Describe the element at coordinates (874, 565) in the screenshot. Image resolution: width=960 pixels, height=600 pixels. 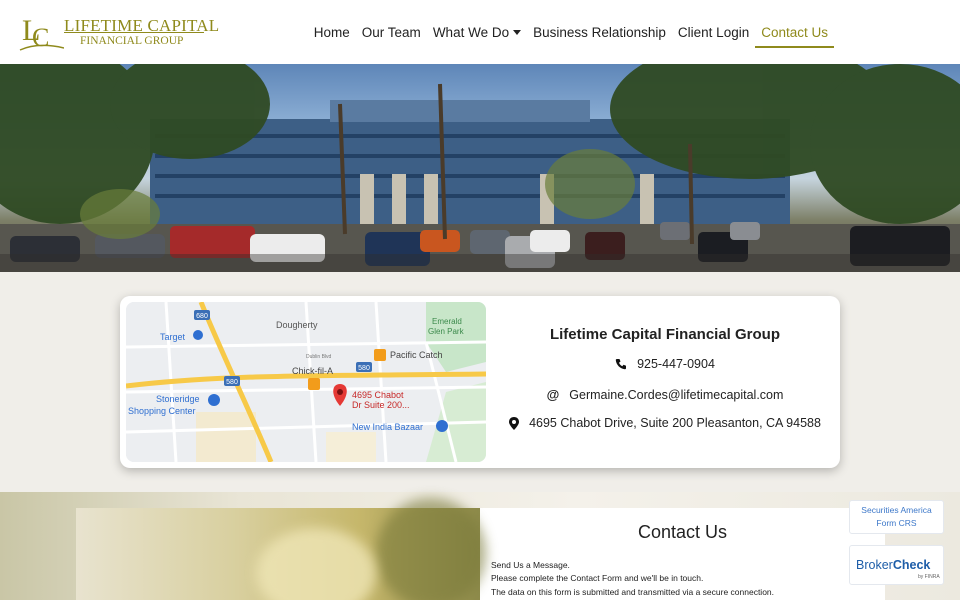
I see `brokercheck-part-1: Broker` at that location.